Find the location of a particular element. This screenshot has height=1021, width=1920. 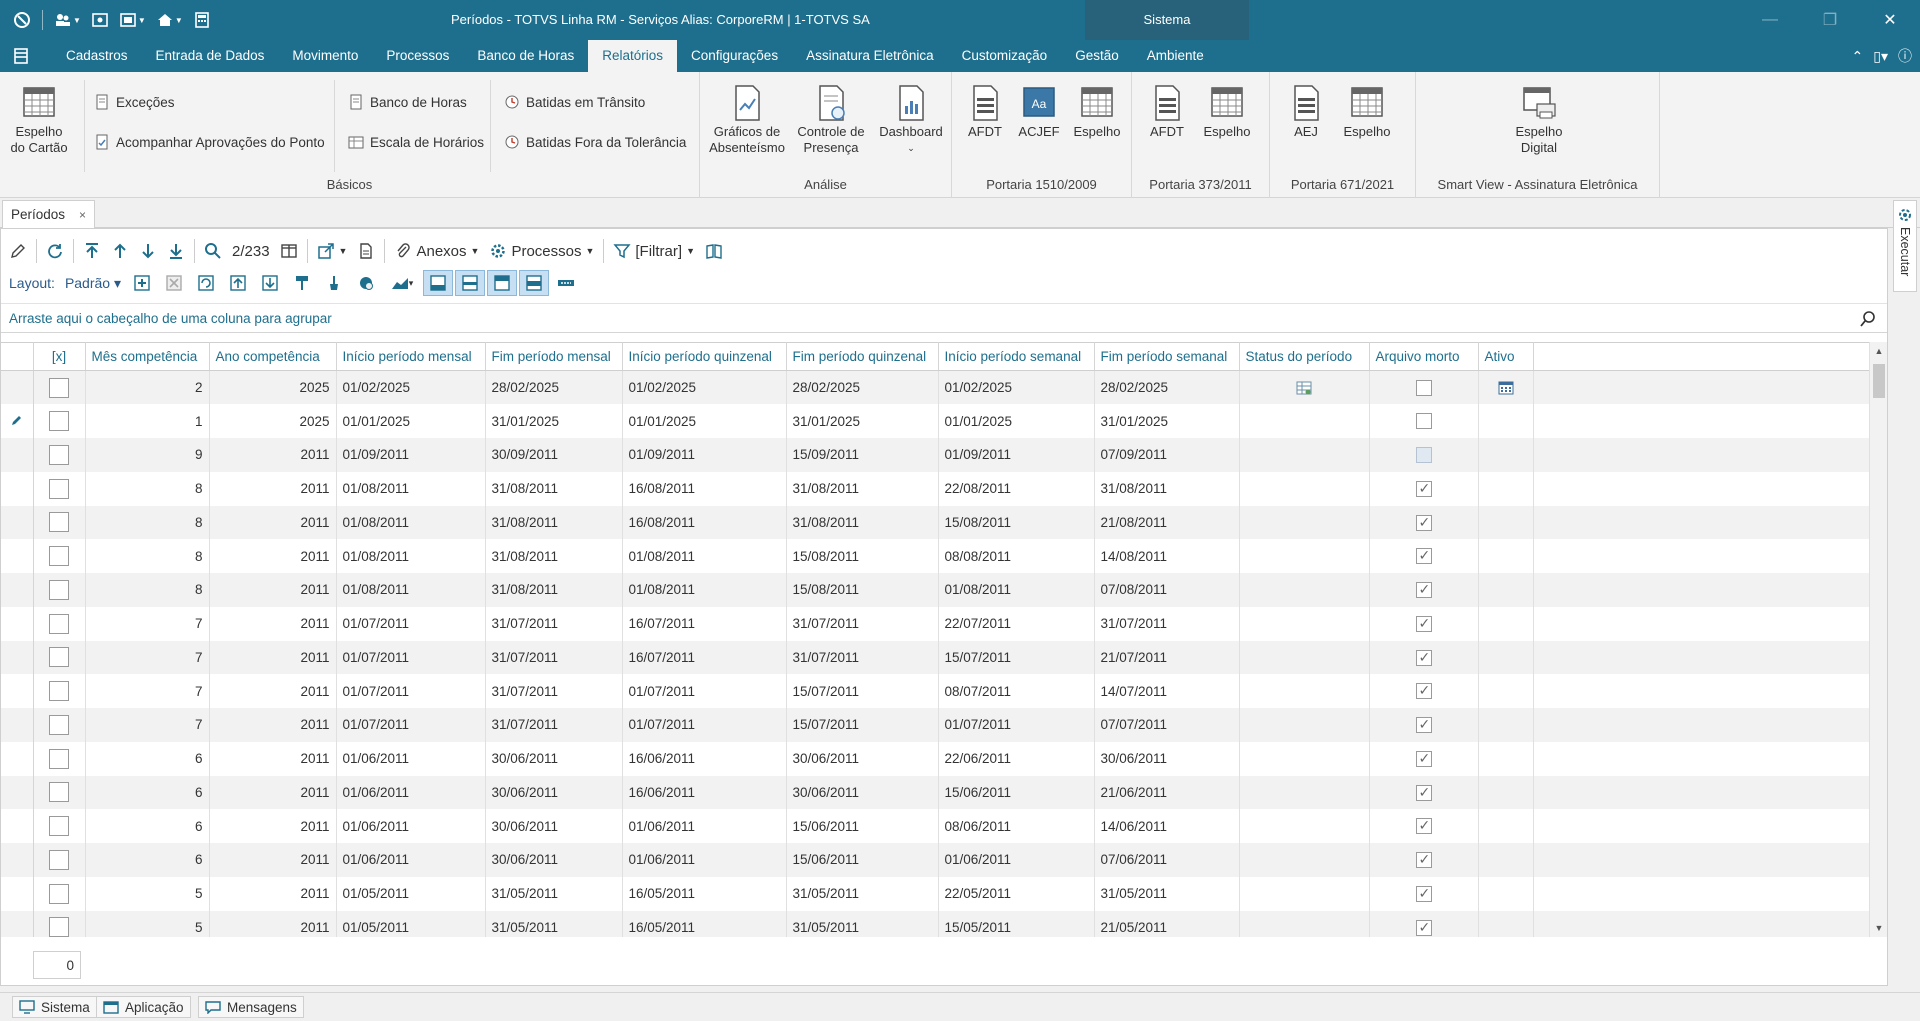

menu-gestao: Gestão is located at coordinates (1097, 56).